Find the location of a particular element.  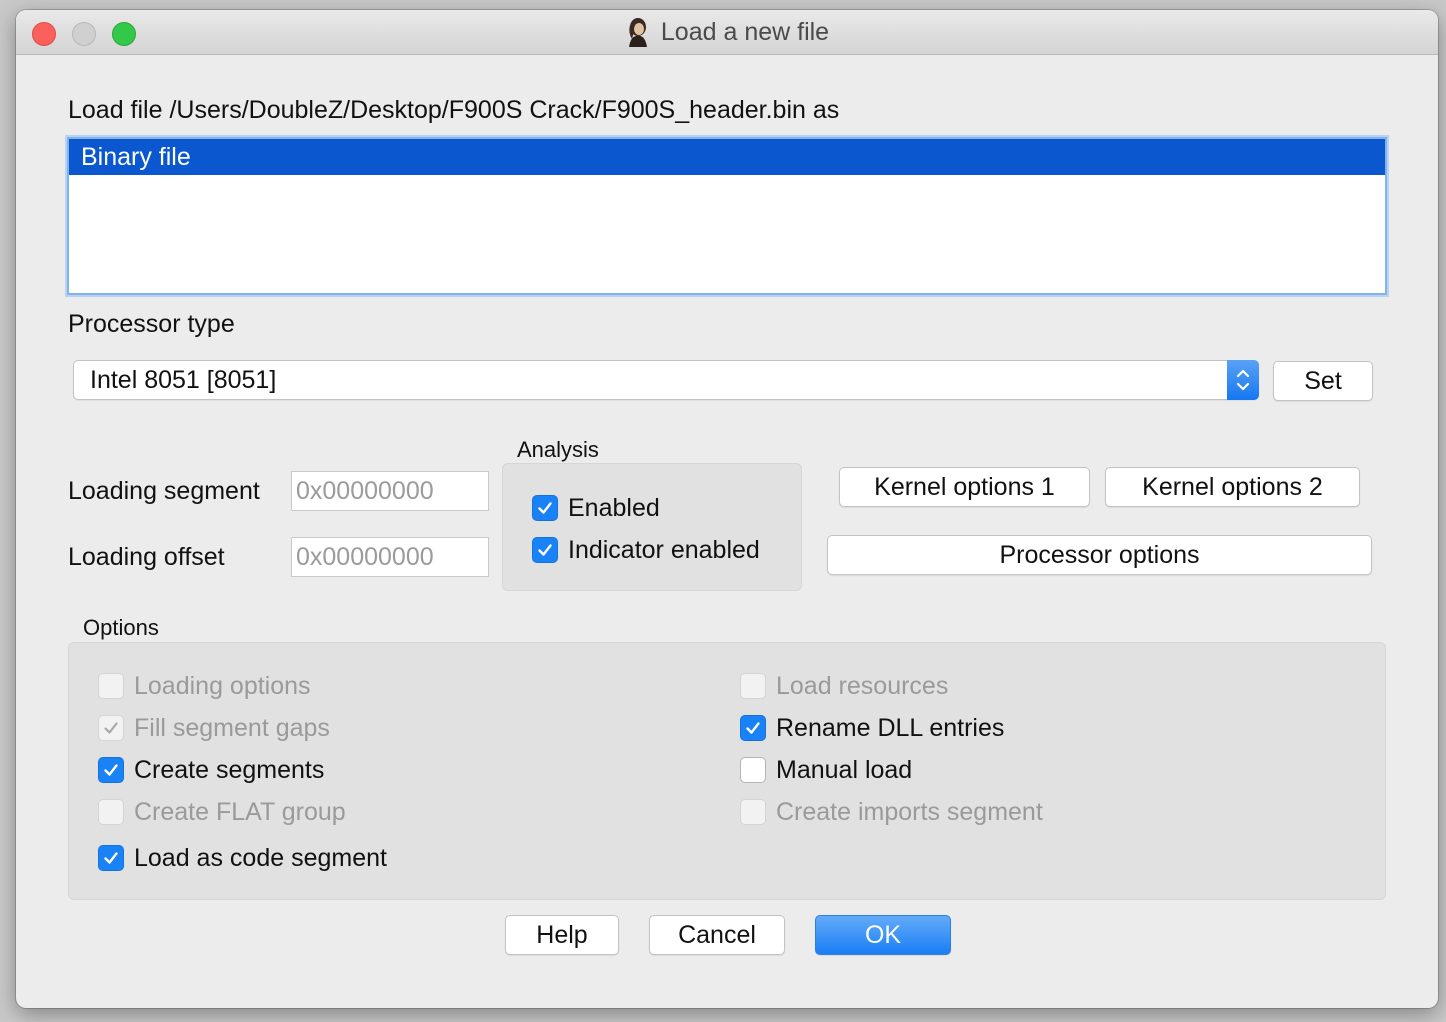

loading-offset-label: Loading offset is located at coordinates (146, 557).